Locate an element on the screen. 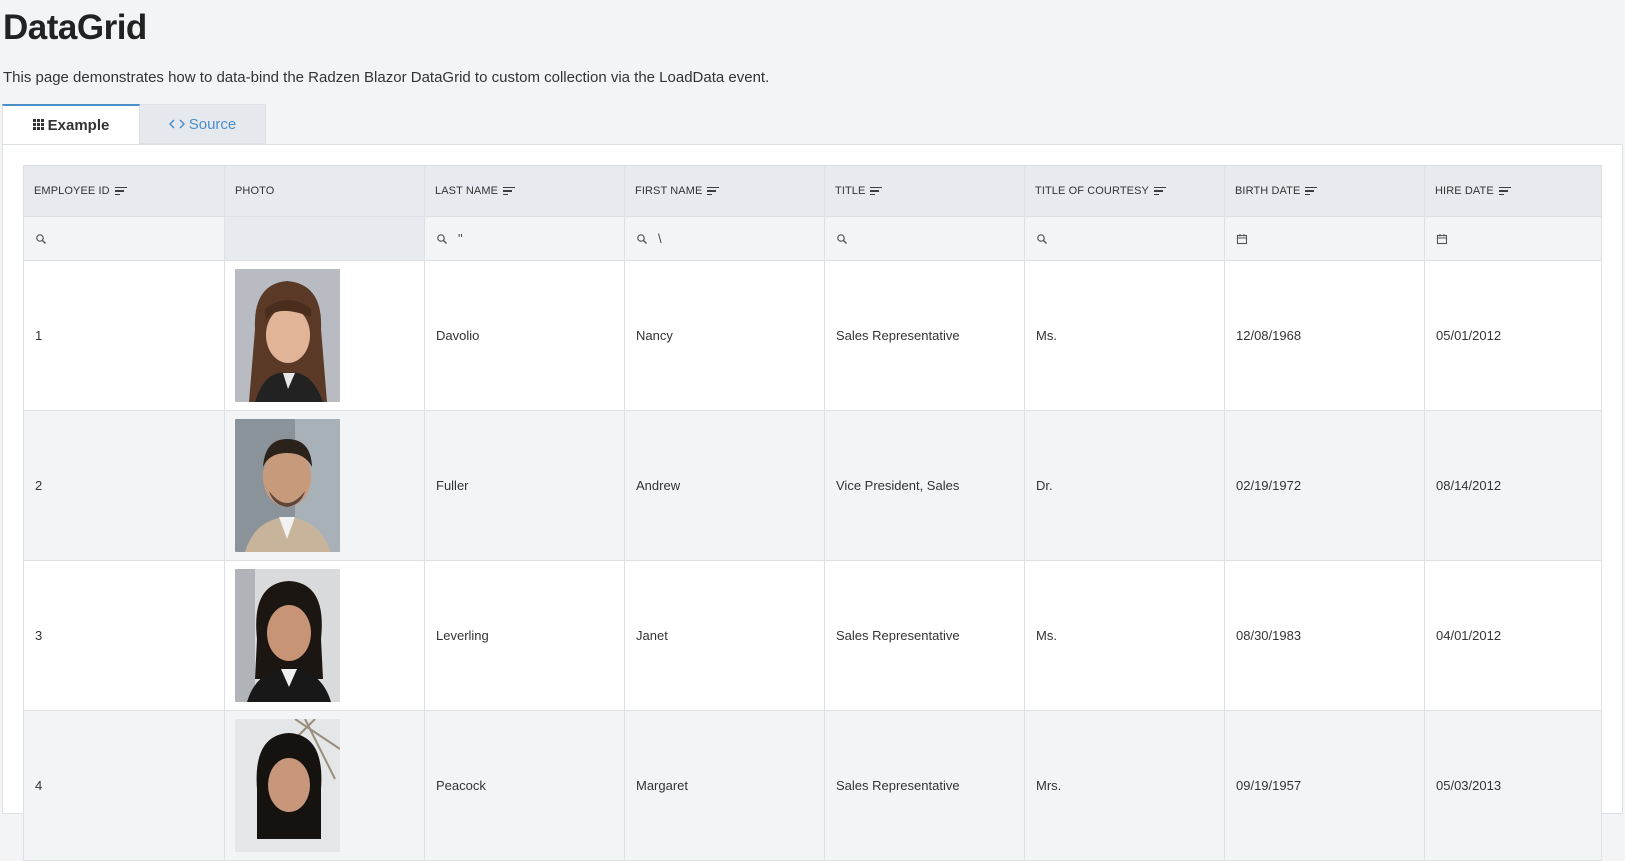 This screenshot has height=861, width=1625. cell-title-of-courtesy: Mrs. is located at coordinates (1124, 785).